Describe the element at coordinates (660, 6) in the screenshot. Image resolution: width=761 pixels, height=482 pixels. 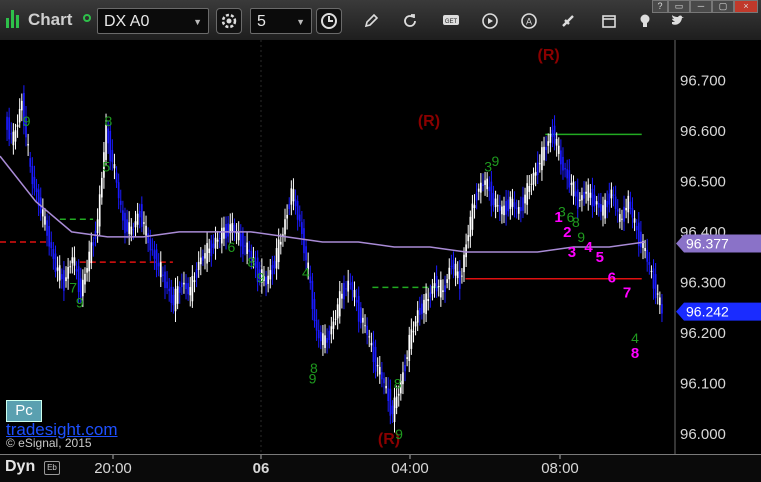
I see `help-button: ?` at that location.